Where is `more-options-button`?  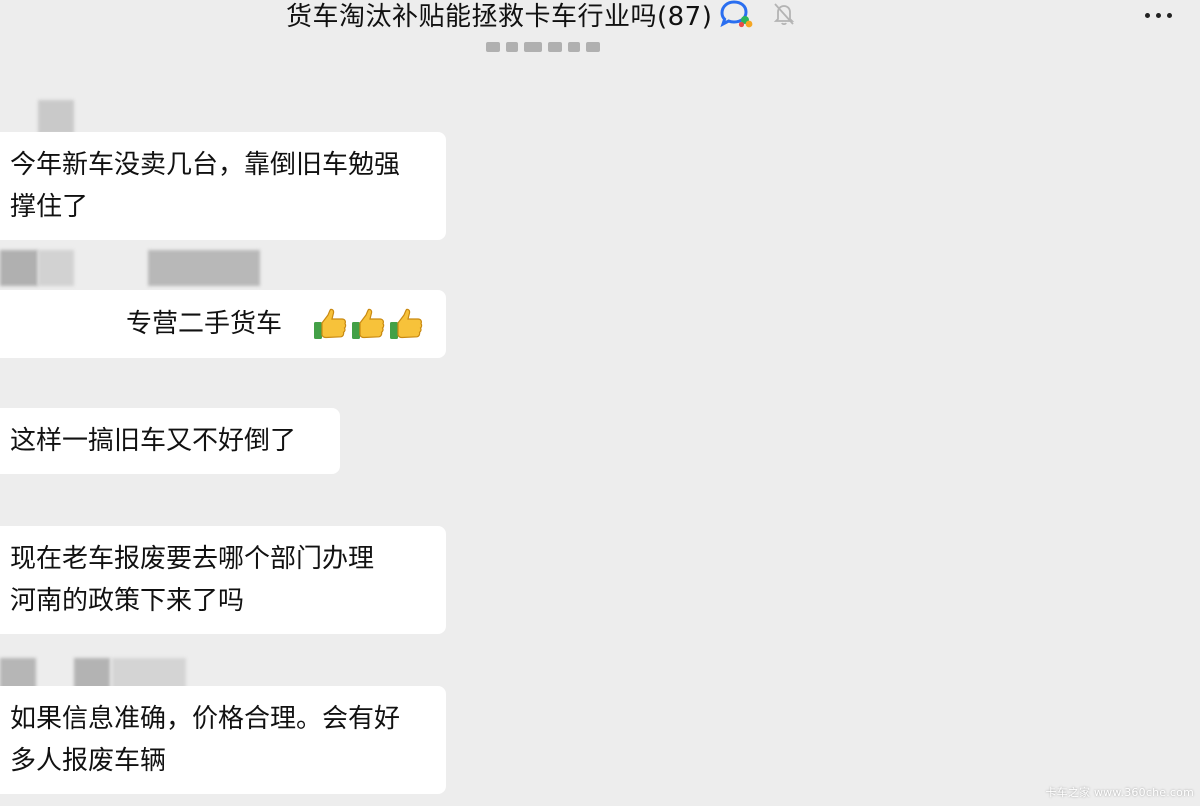 more-options-button is located at coordinates (1158, 15).